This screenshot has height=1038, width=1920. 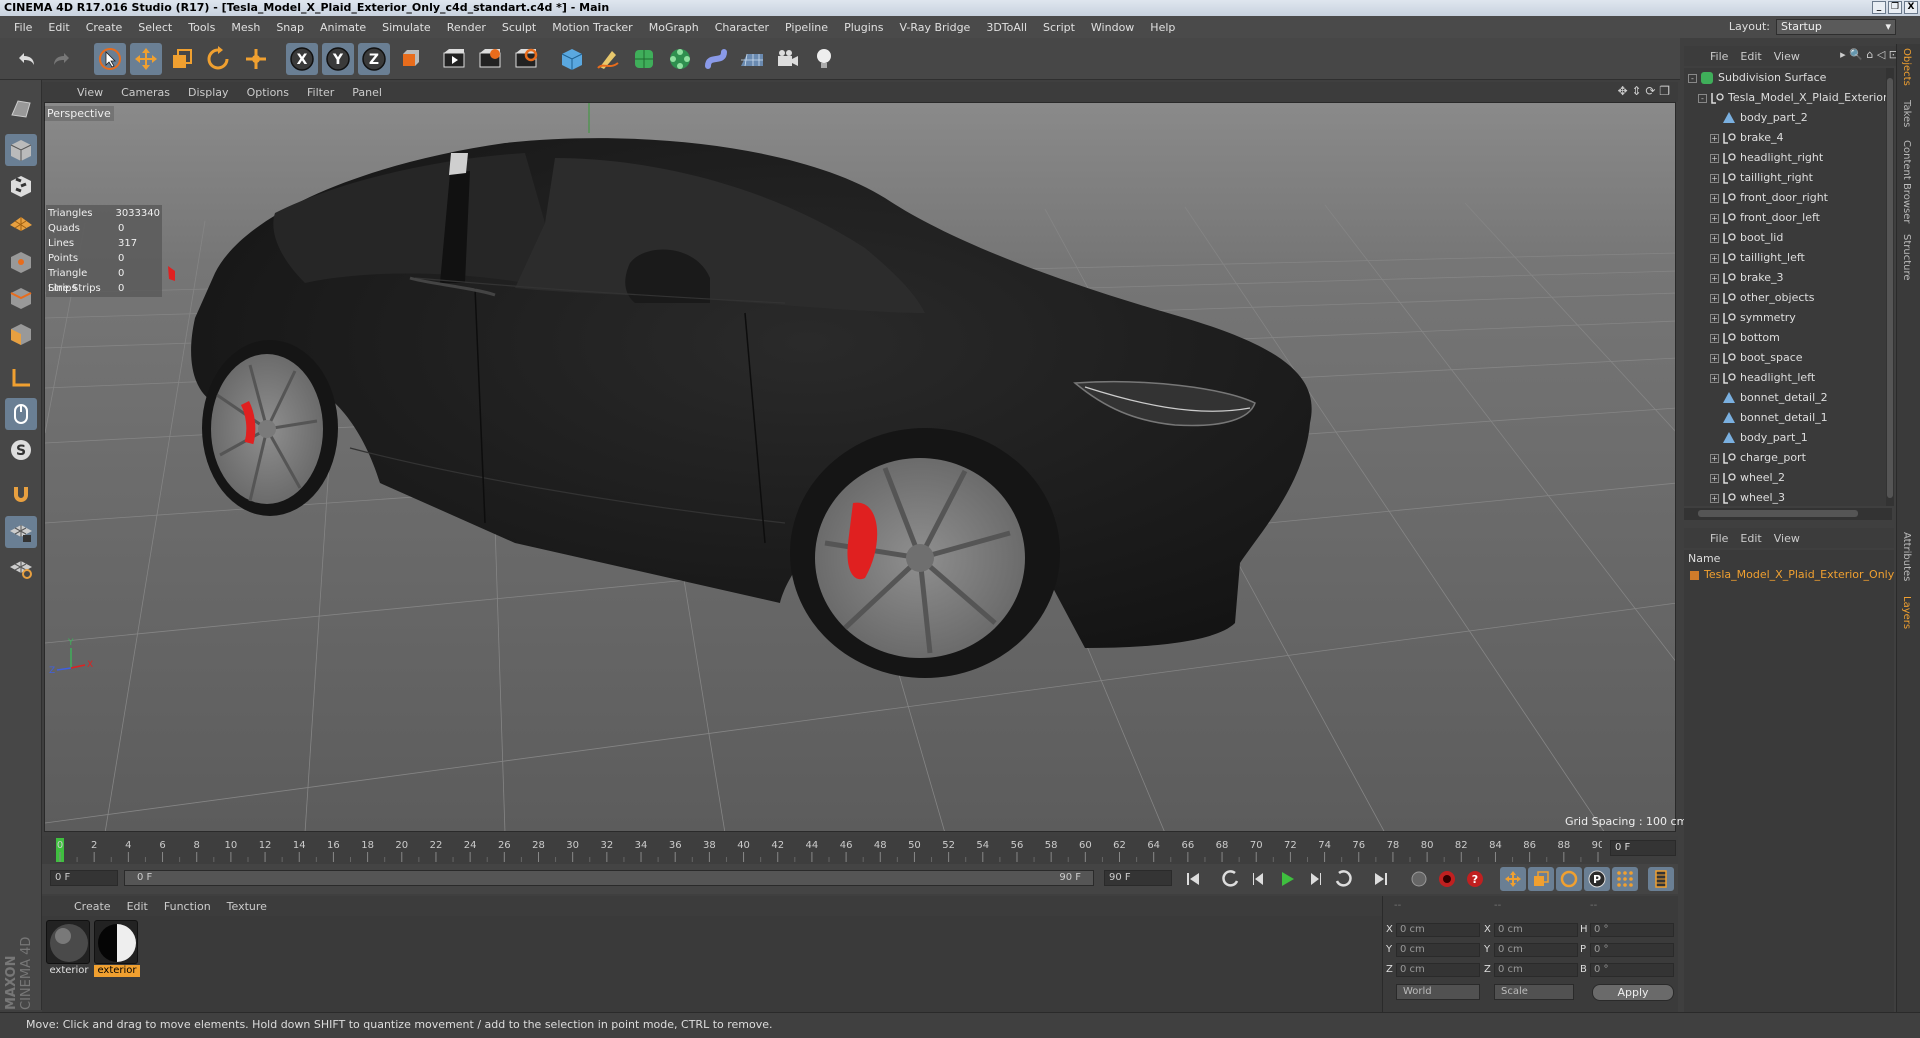 What do you see at coordinates (1597, 879) in the screenshot?
I see `key-parameter-button: P` at bounding box center [1597, 879].